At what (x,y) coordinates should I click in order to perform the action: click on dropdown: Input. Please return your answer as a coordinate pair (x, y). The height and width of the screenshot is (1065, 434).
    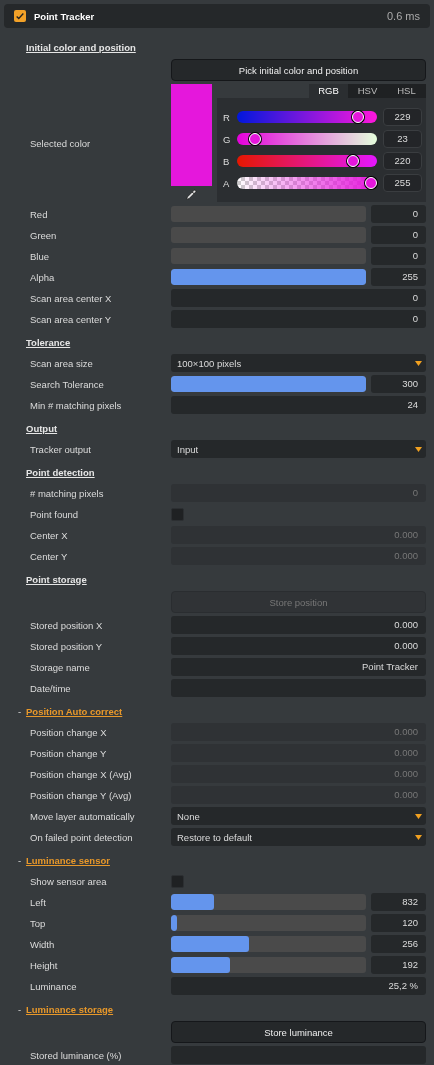
    Looking at the image, I should click on (298, 449).